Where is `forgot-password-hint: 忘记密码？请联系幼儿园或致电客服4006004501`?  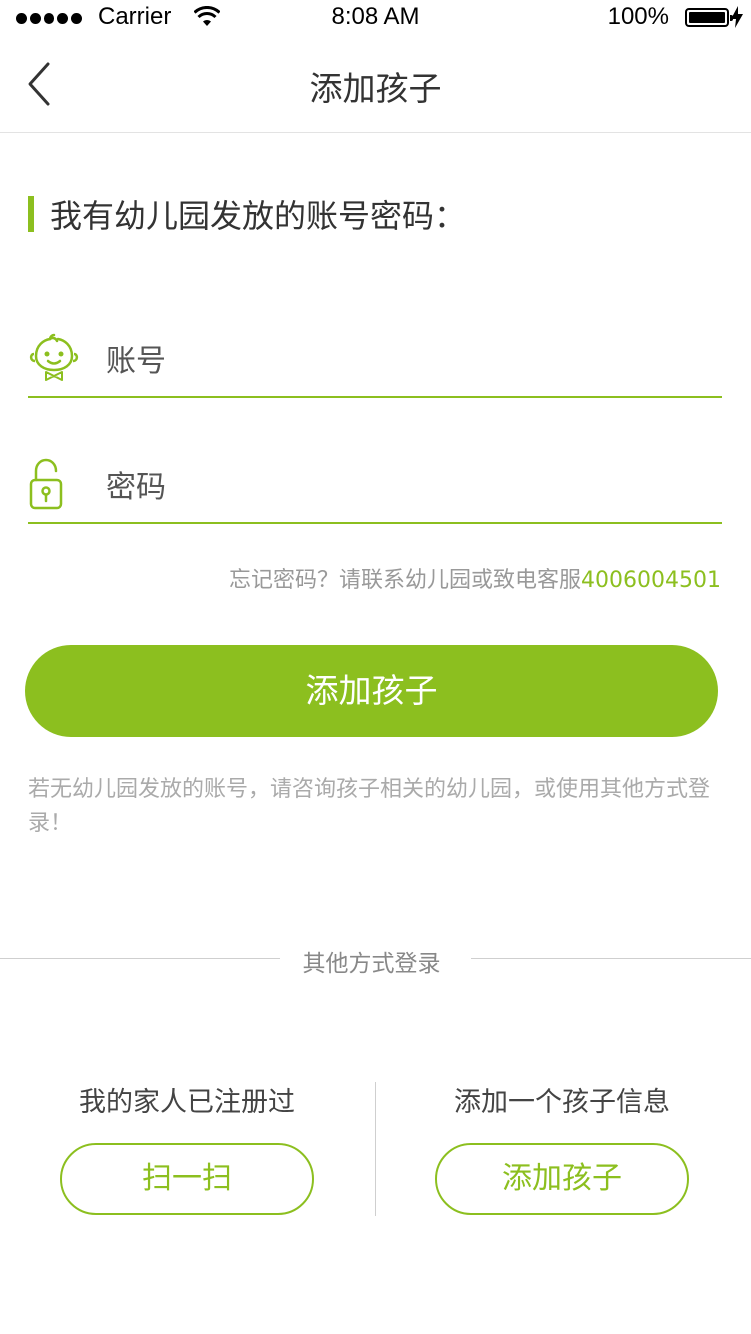
forgot-password-hint: 忘记密码？请联系幼儿园或致电客服4006004501 is located at coordinates (475, 578).